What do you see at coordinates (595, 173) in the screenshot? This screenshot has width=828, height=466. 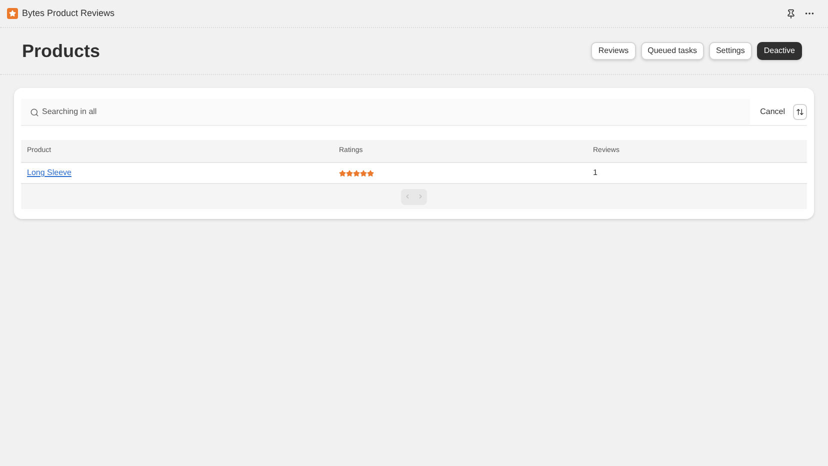 I see `table-cell-text: 1` at bounding box center [595, 173].